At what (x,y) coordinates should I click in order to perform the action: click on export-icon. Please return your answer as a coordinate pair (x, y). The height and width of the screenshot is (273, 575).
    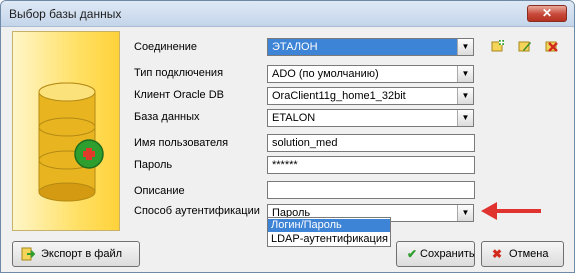
    Looking at the image, I should click on (28, 254).